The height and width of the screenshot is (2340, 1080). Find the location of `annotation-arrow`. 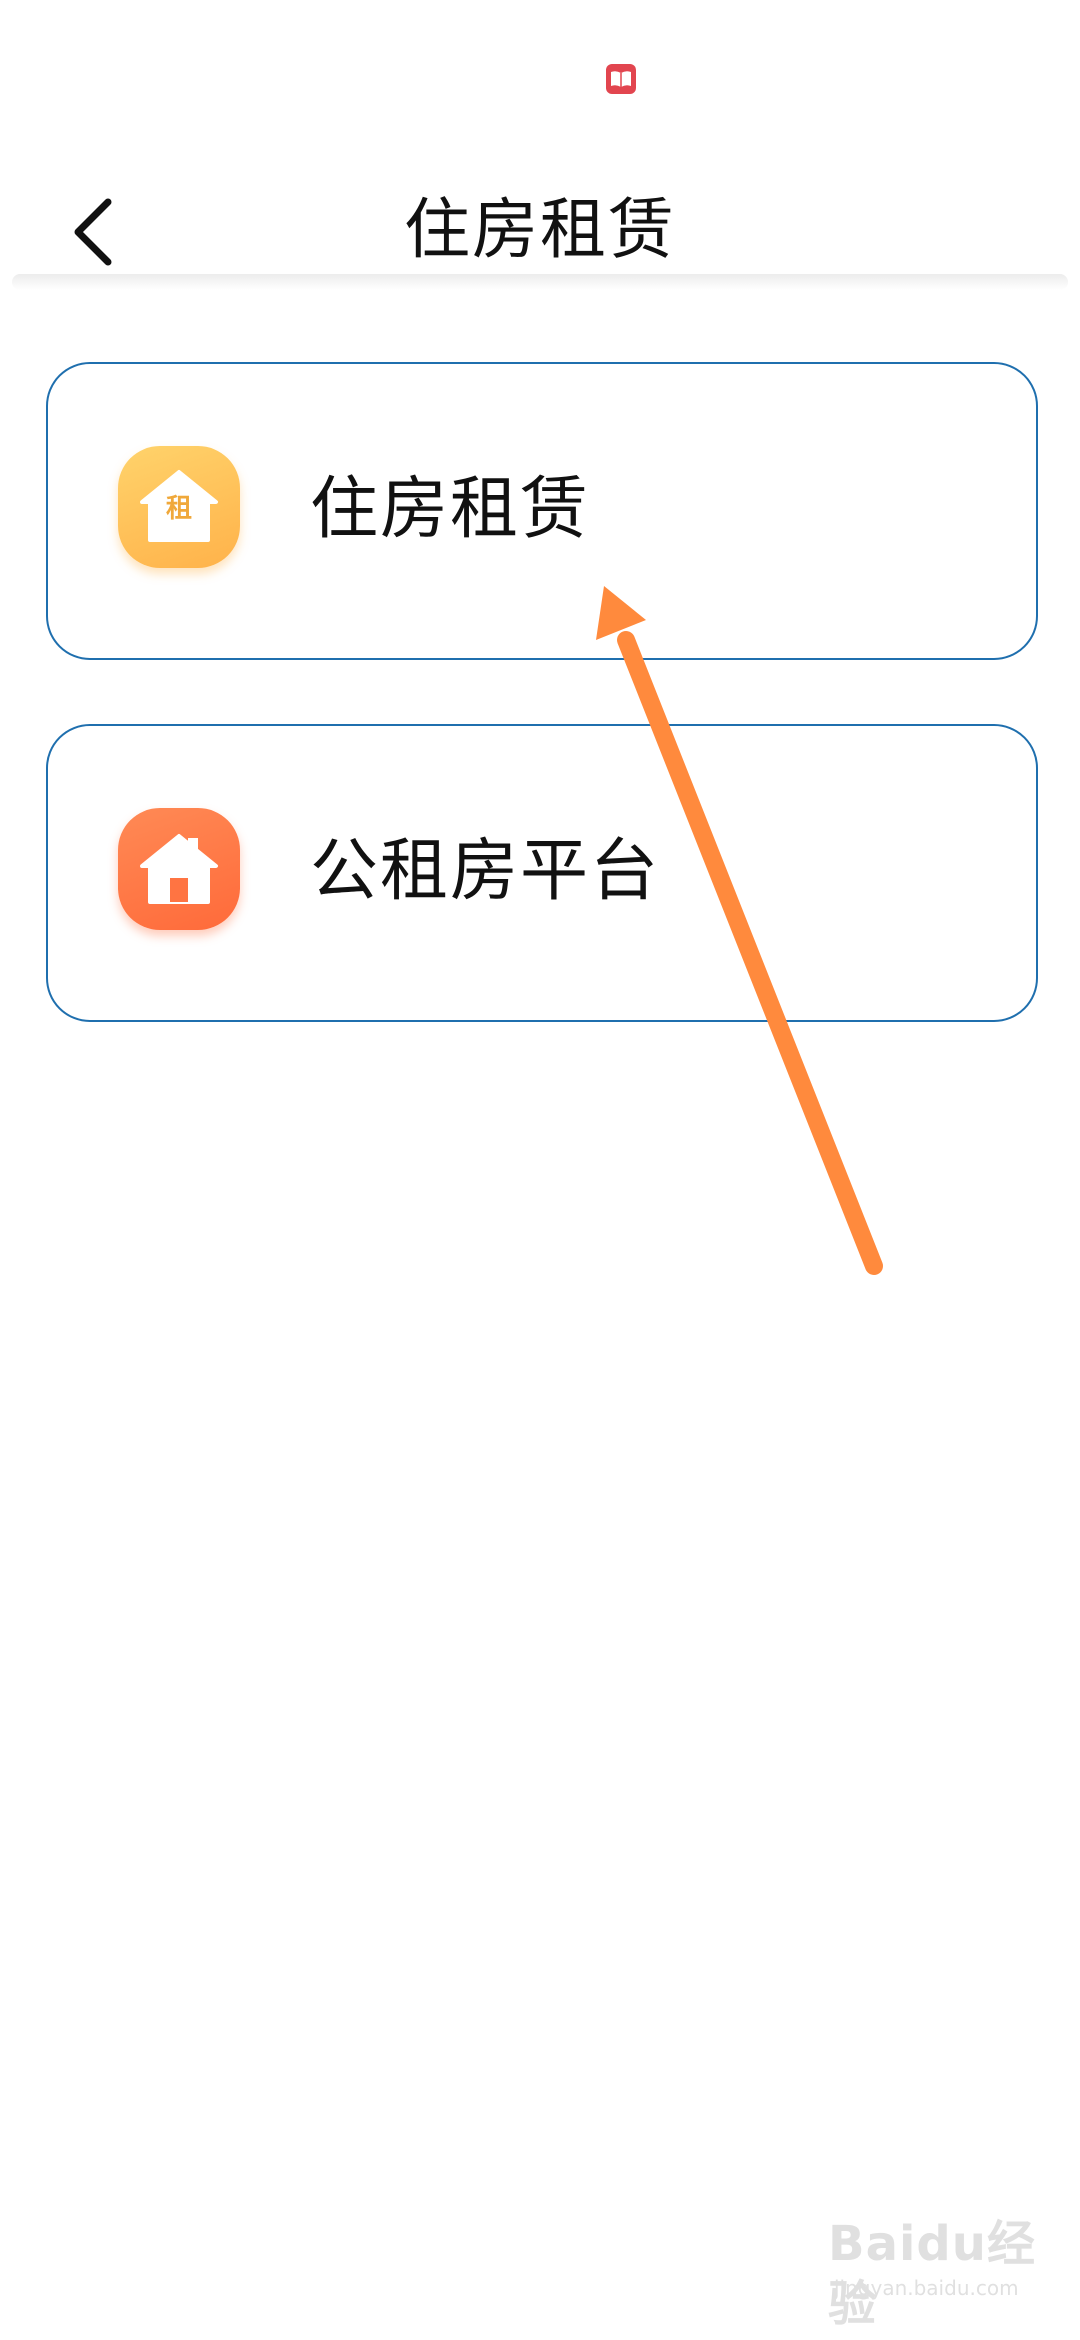

annotation-arrow is located at coordinates (739, 930).